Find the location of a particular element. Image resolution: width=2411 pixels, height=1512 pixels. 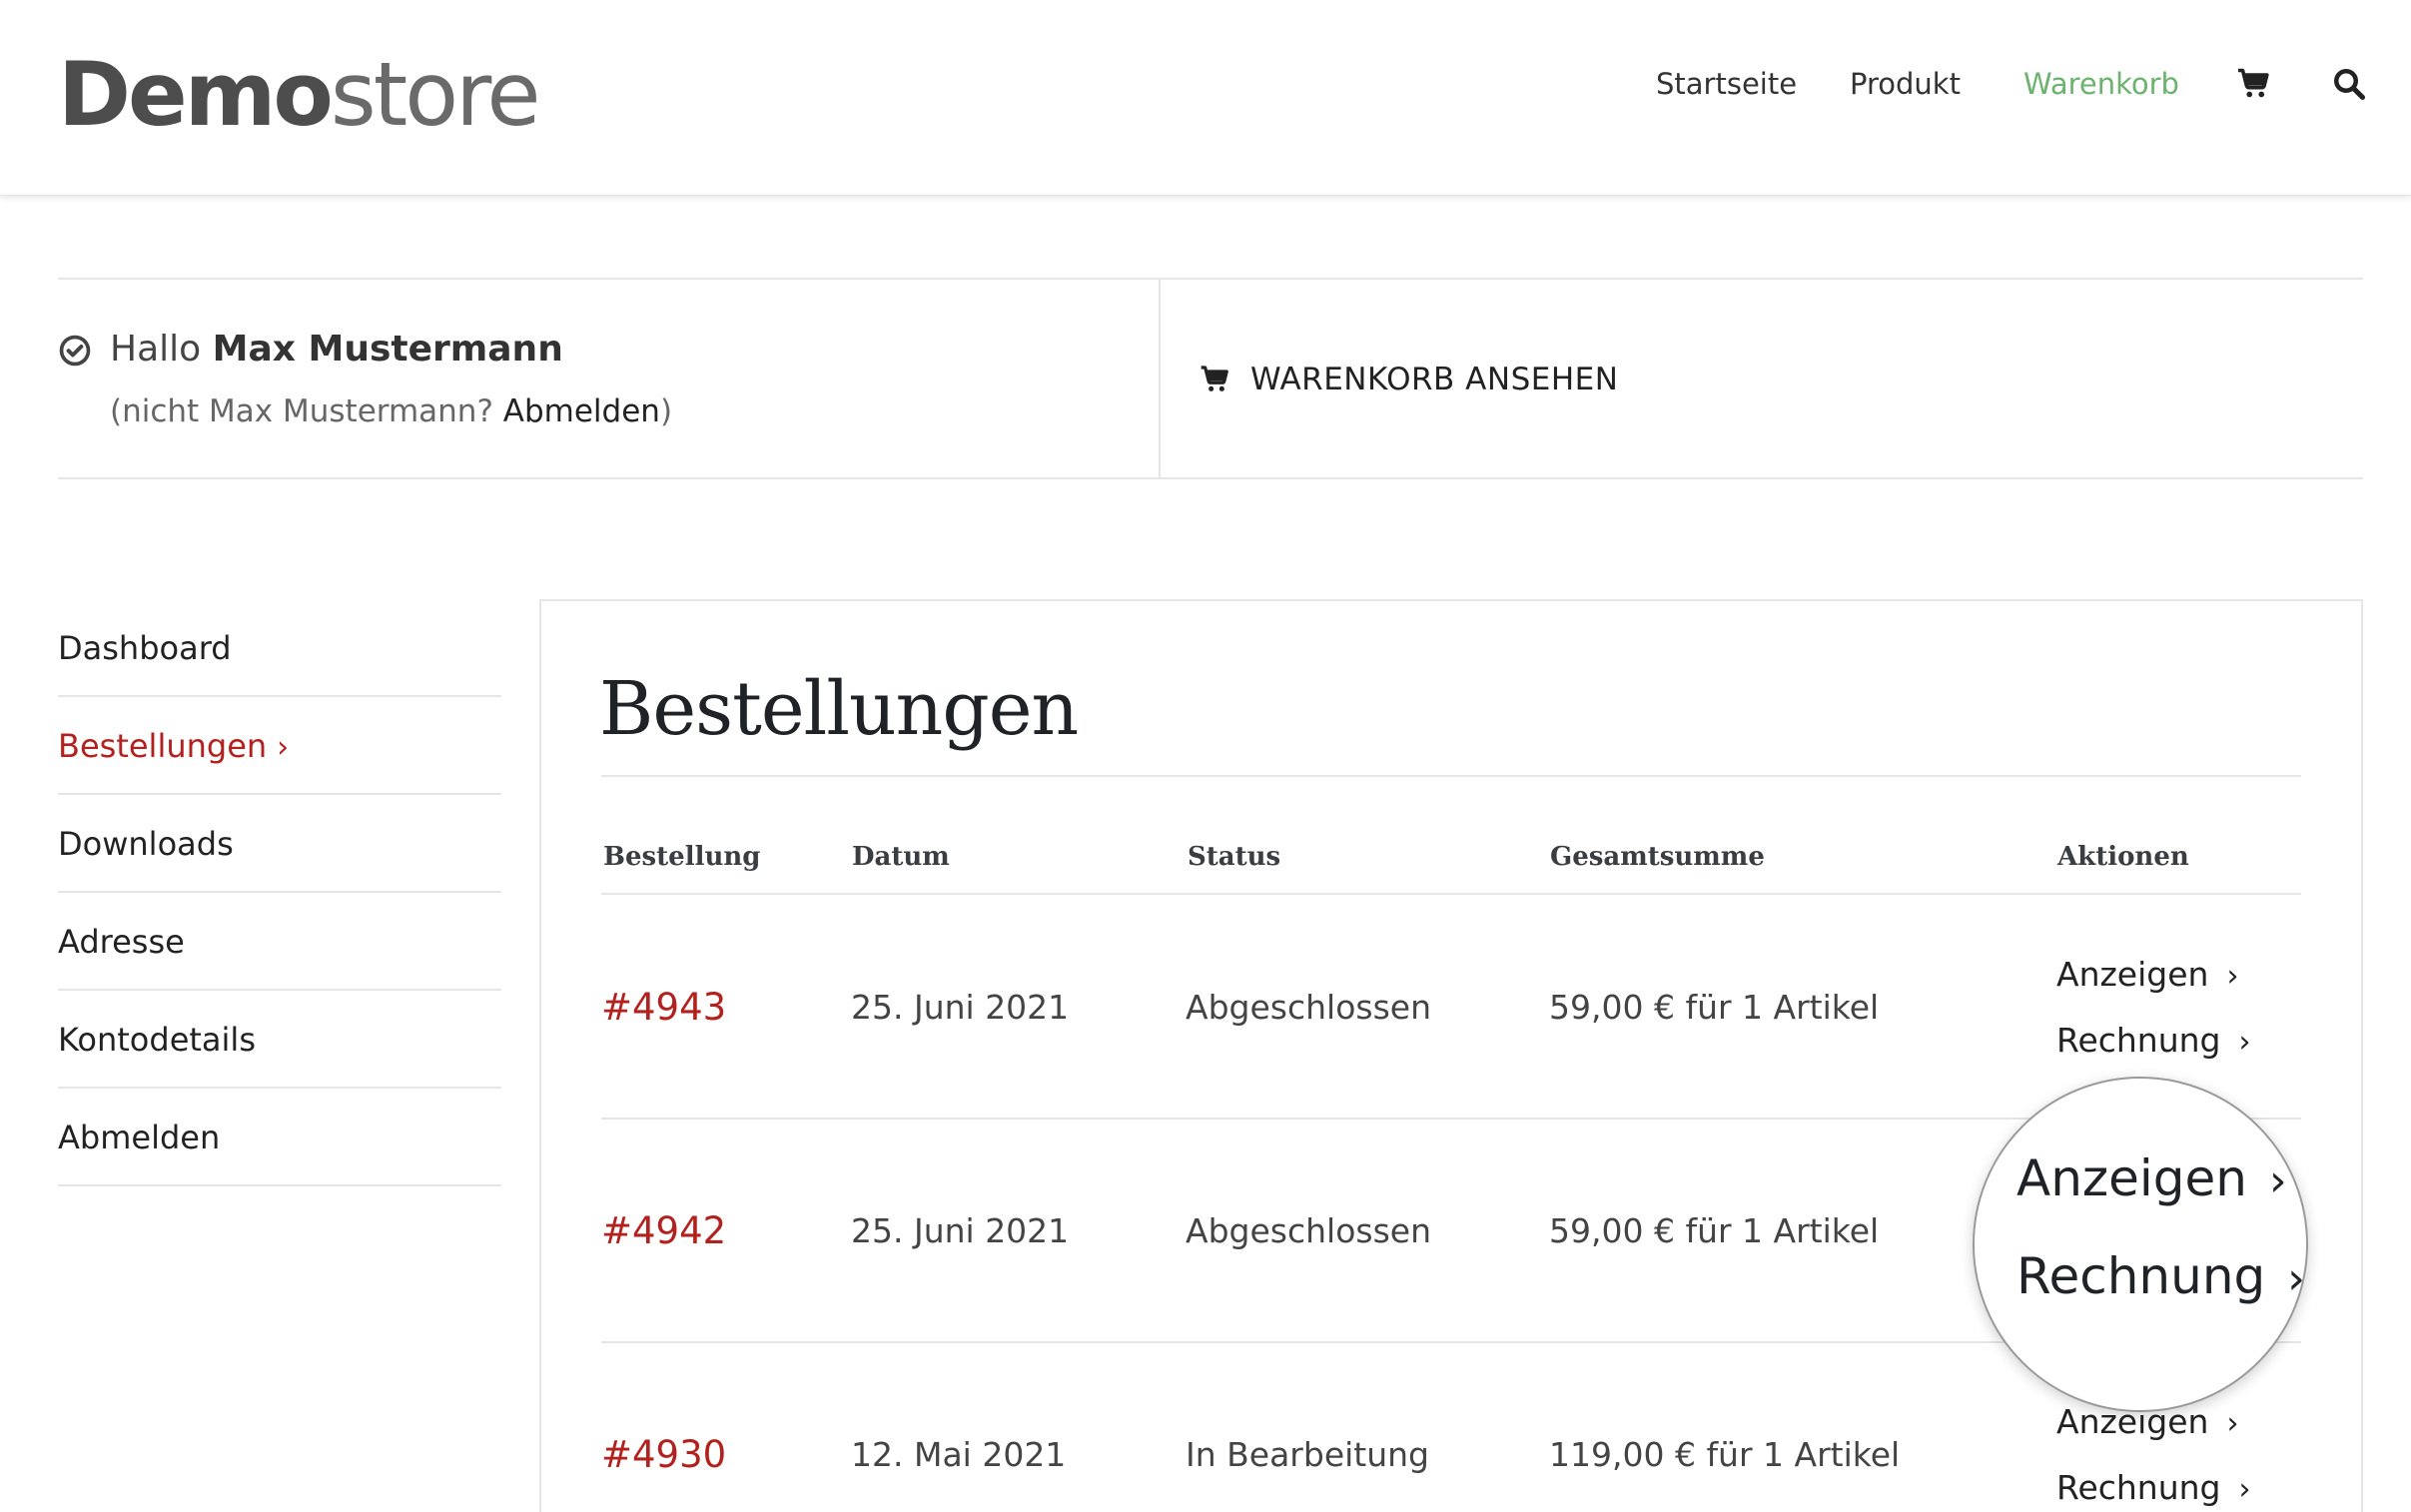

sidebar-item-label: Kontodetails is located at coordinates (157, 1040).